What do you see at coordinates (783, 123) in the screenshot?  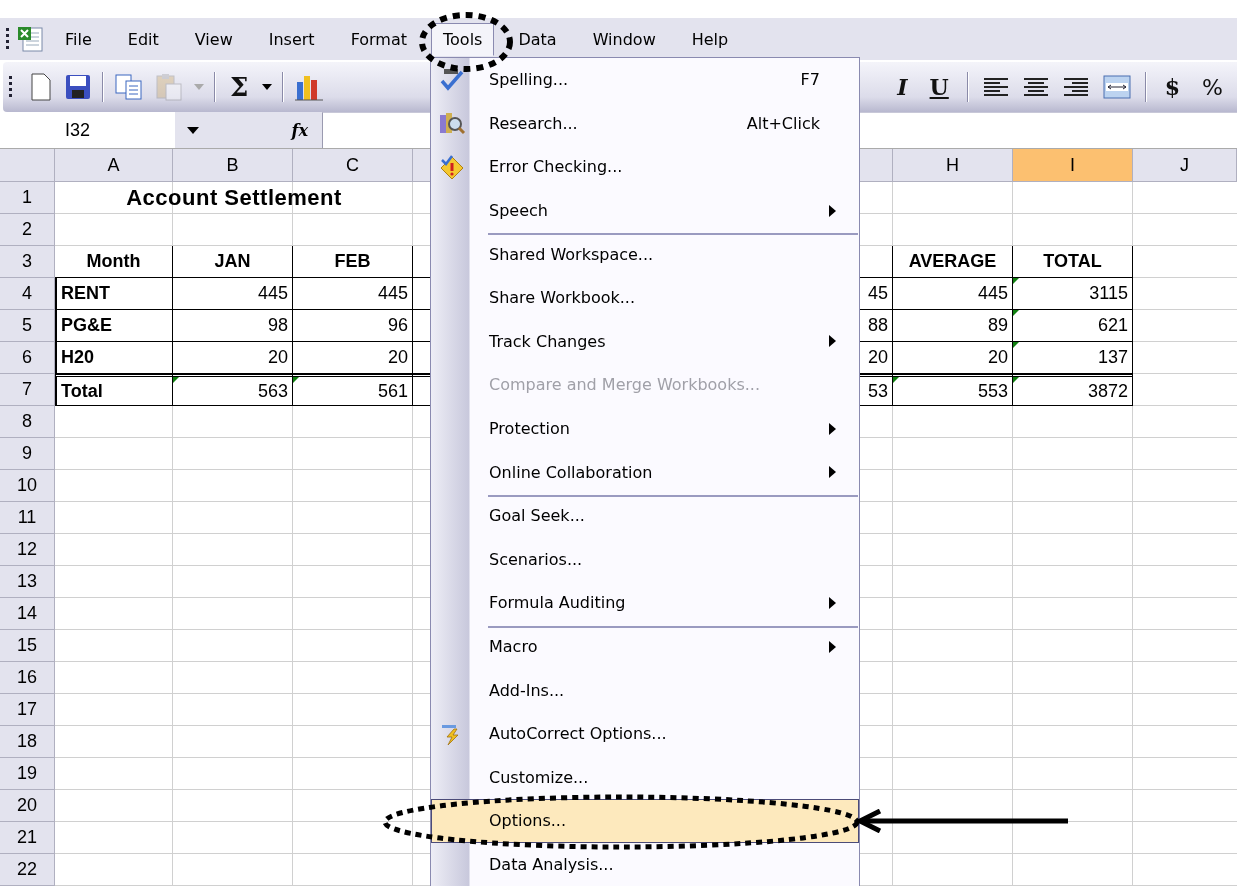 I see `shortcut-text: Alt+Click` at bounding box center [783, 123].